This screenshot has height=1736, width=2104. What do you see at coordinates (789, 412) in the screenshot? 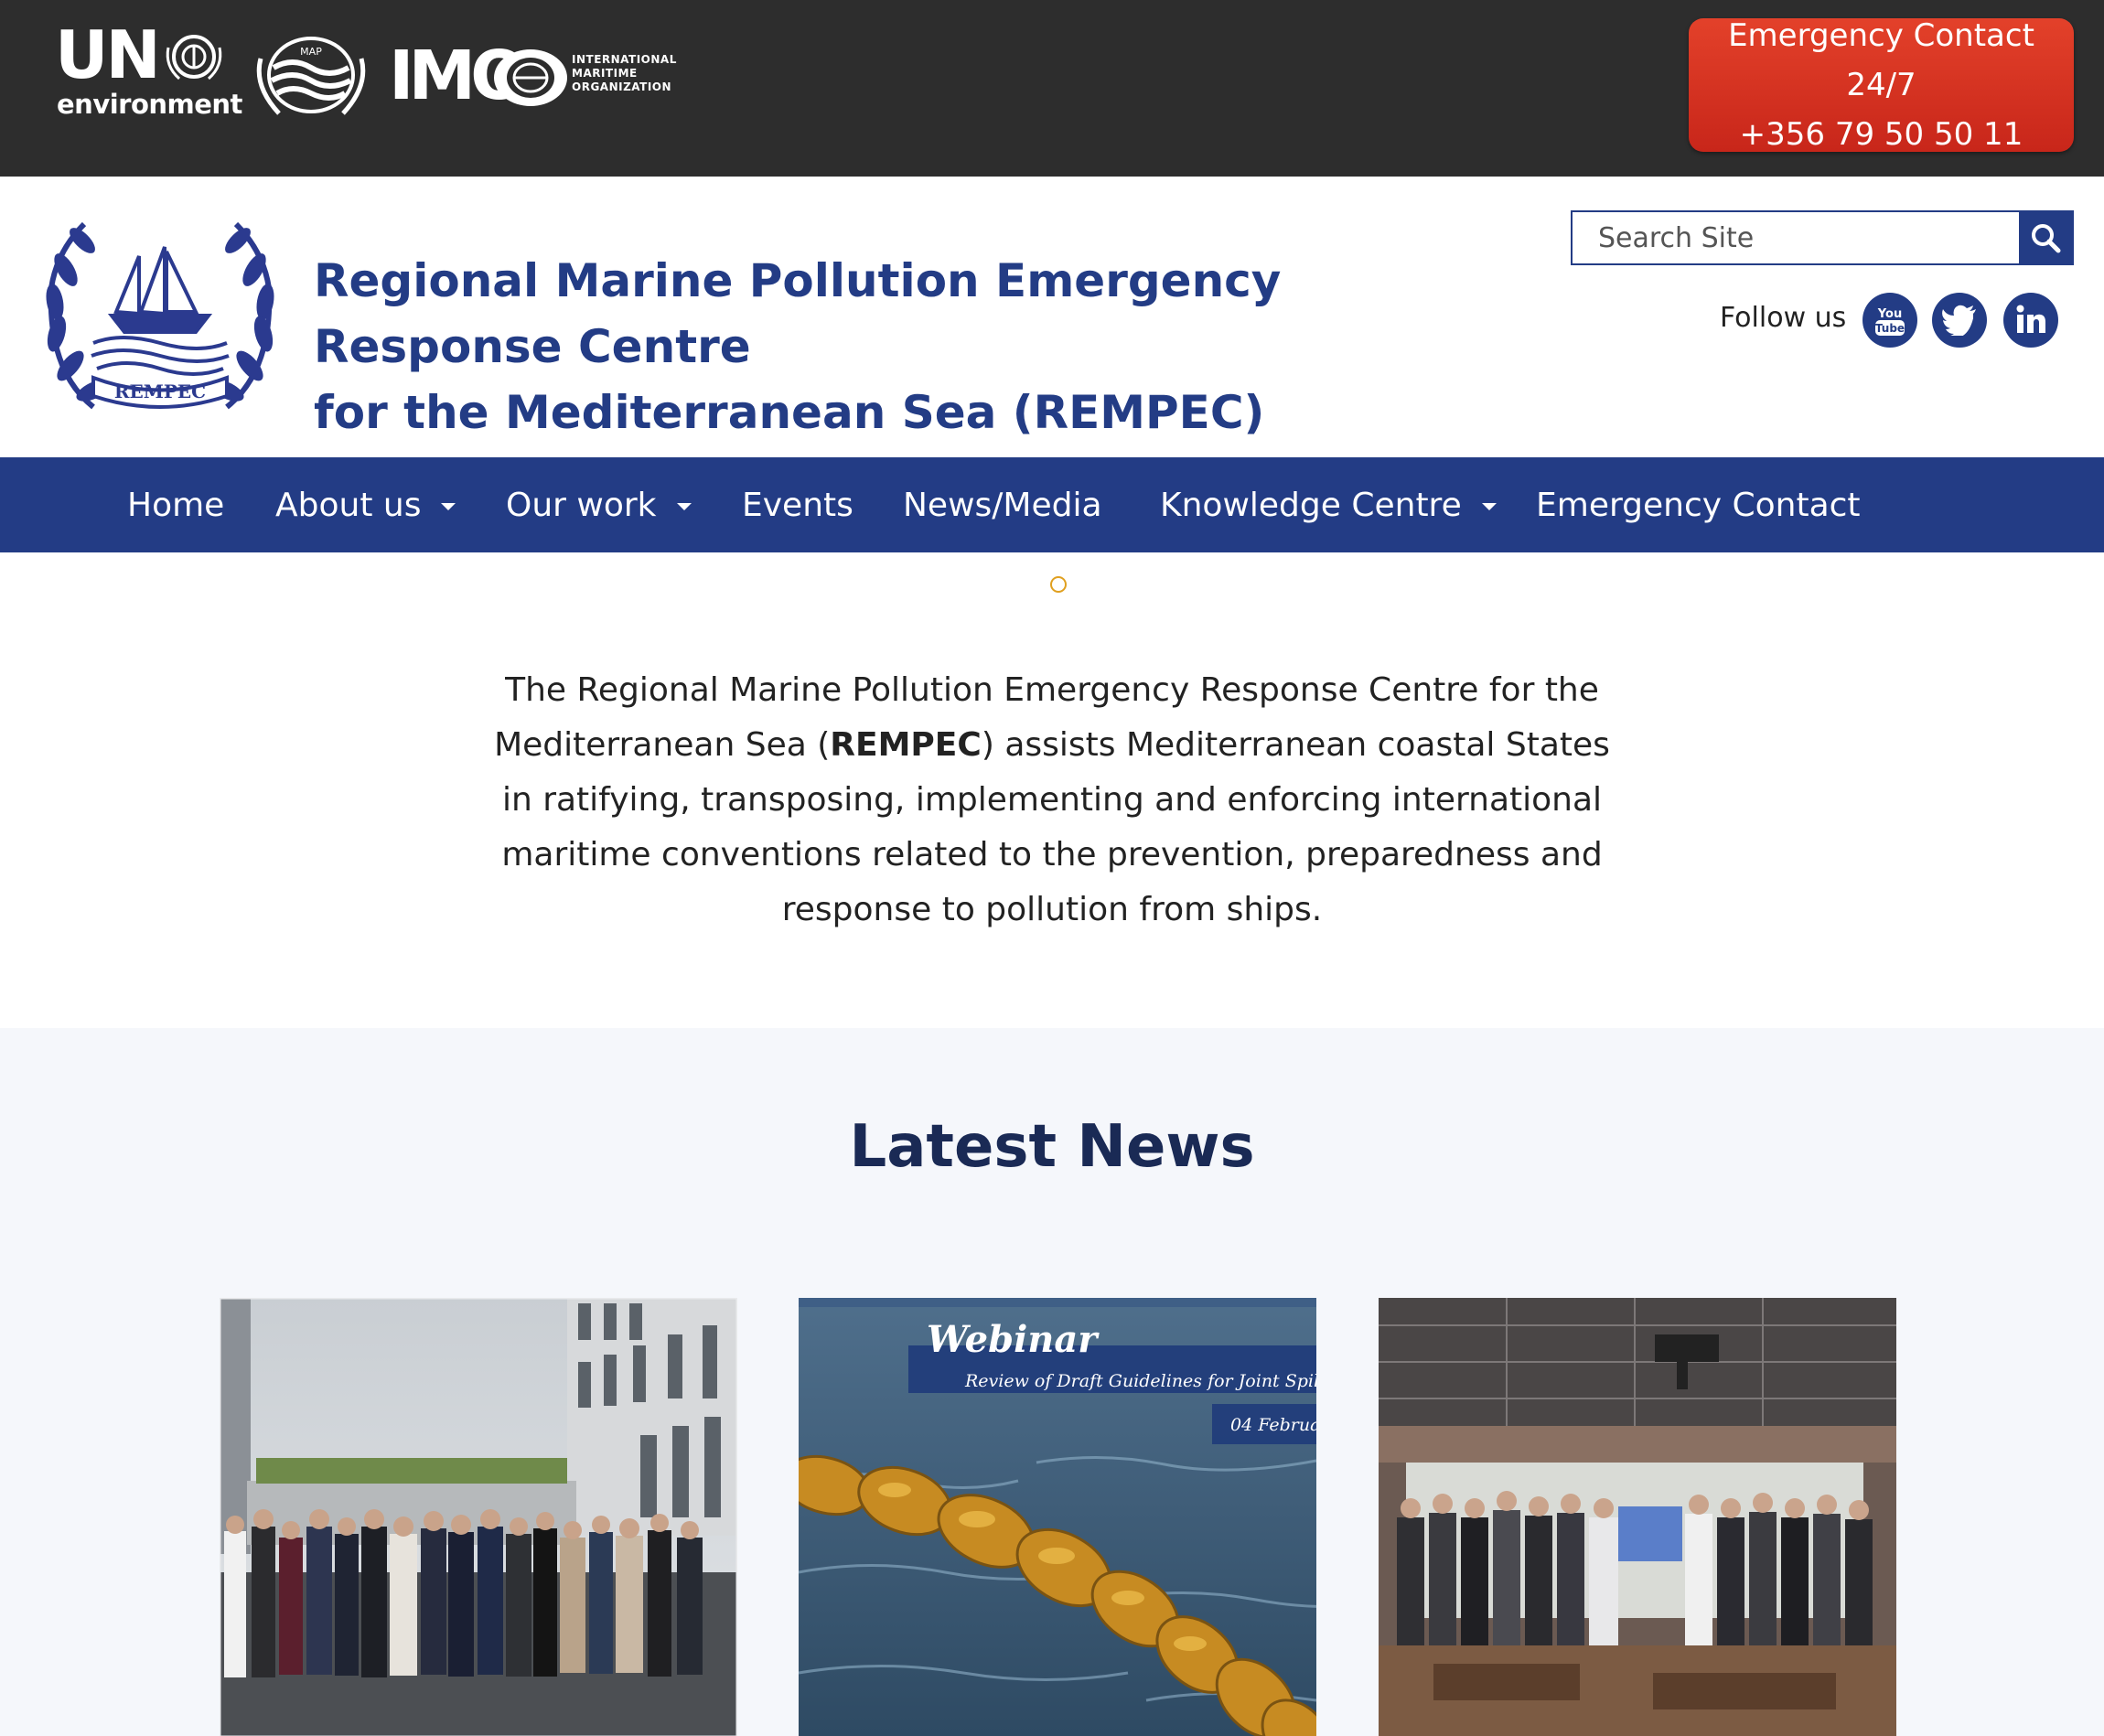
I see `site-title-line2: for the Mediterranean Sea (REMPEC)` at bounding box center [789, 412].